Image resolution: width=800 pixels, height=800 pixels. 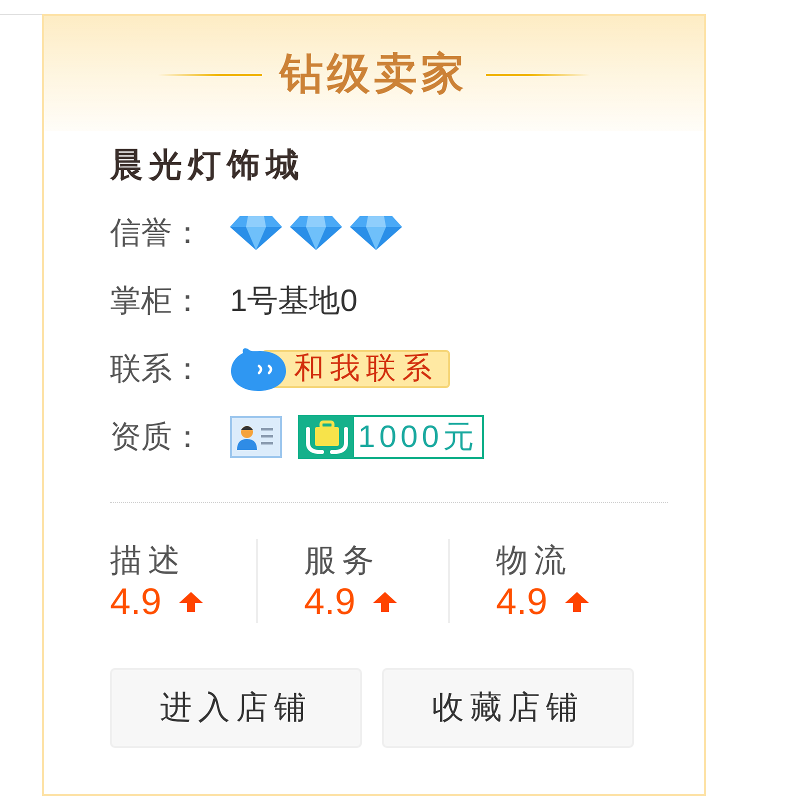 I want to click on field-label: 资质：, so click(x=157, y=437).